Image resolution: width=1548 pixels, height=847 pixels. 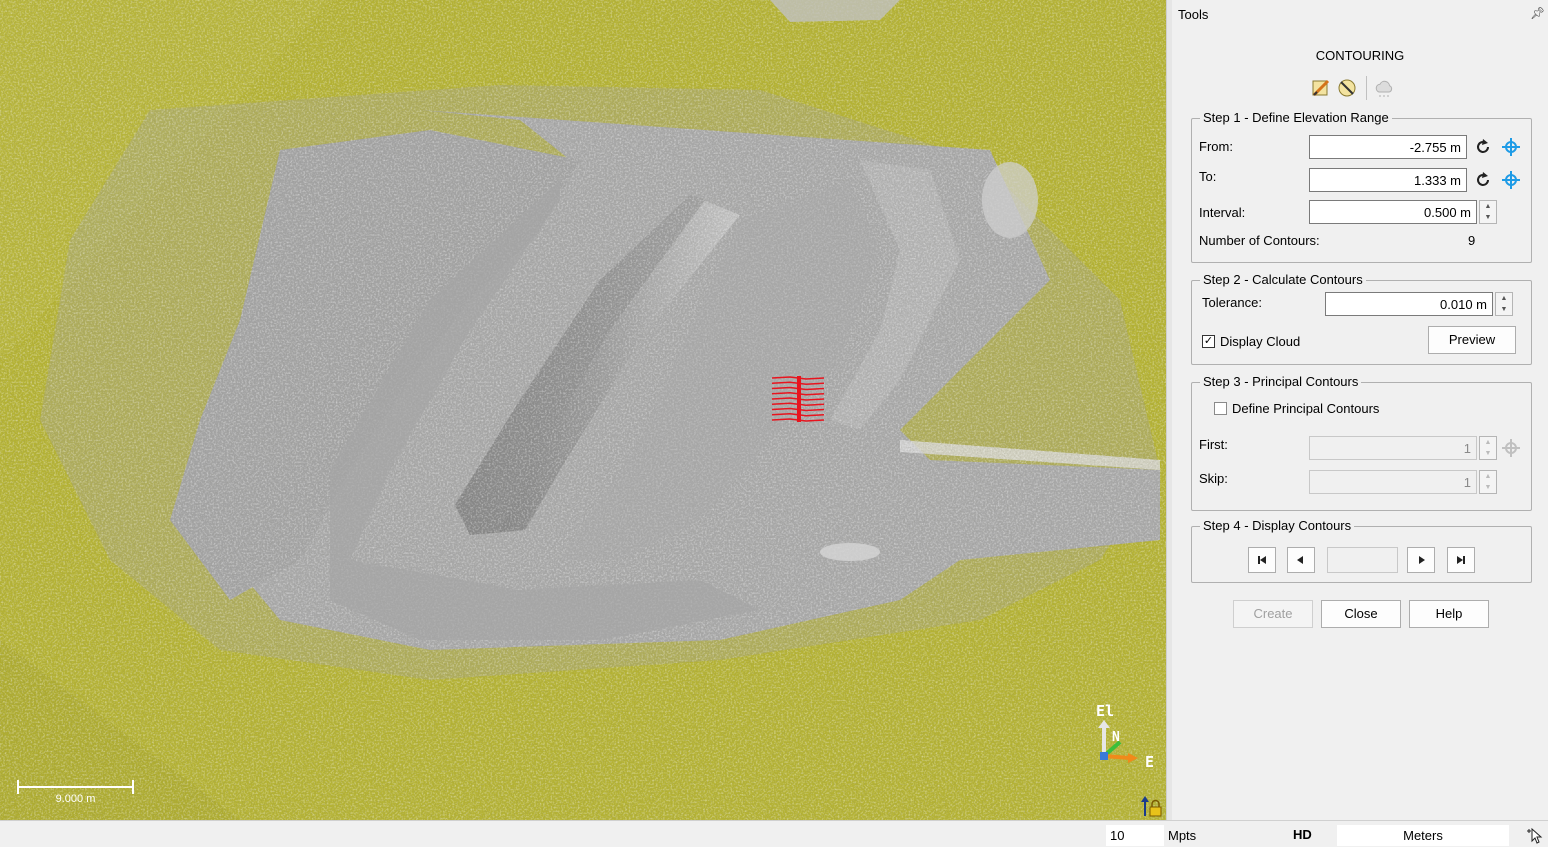 I want to click on create-button: Create, so click(x=1273, y=614).